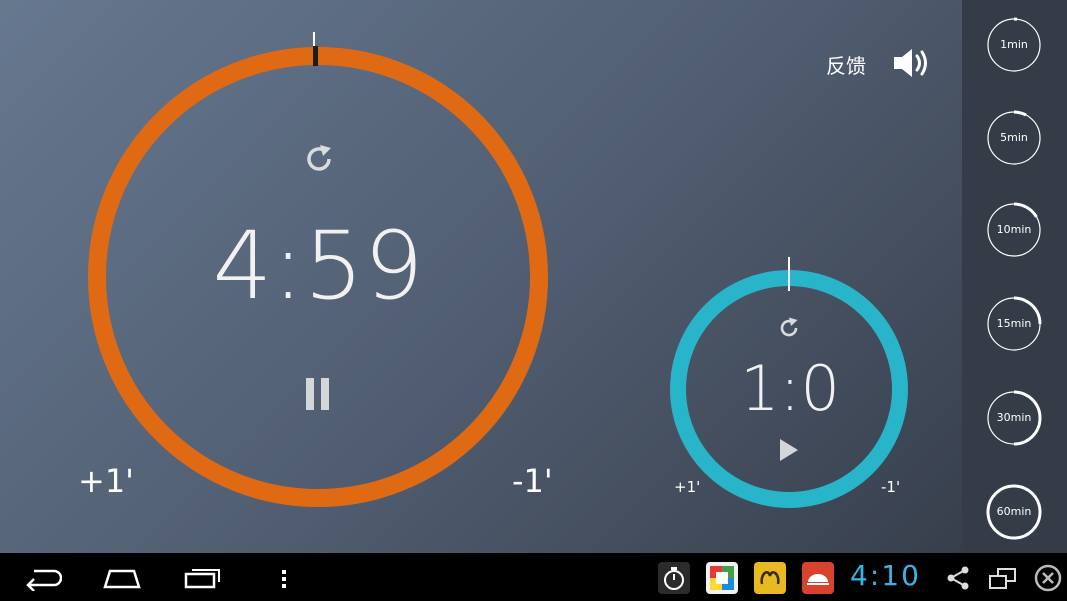 This screenshot has height=601, width=1067. I want to click on pause-icon, so click(318, 394).